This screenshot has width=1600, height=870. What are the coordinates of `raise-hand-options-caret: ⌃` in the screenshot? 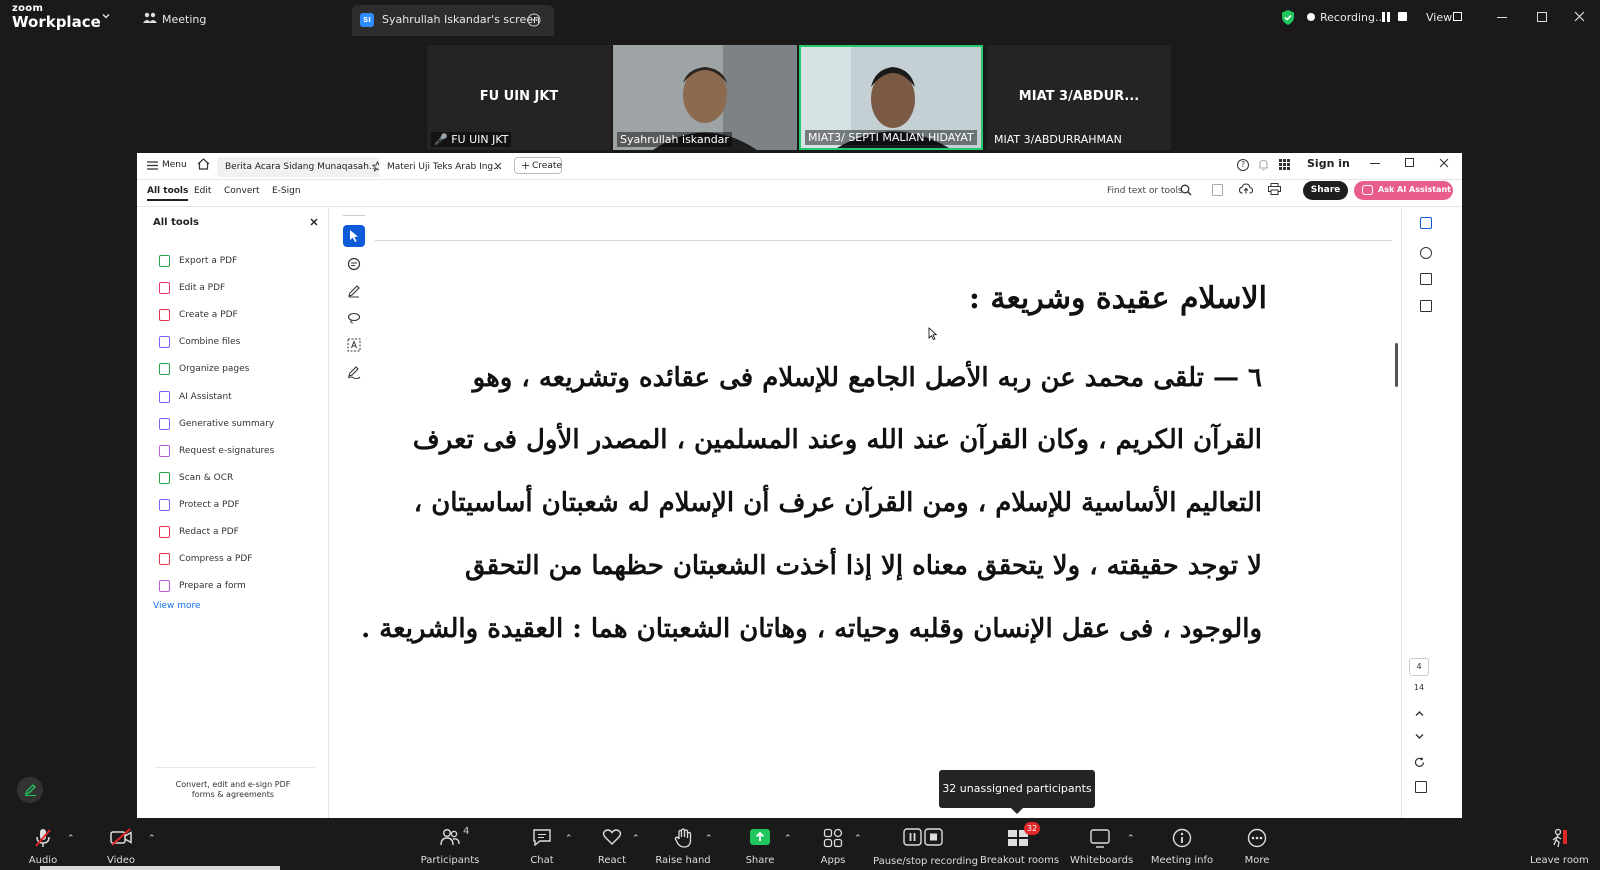 It's located at (709, 839).